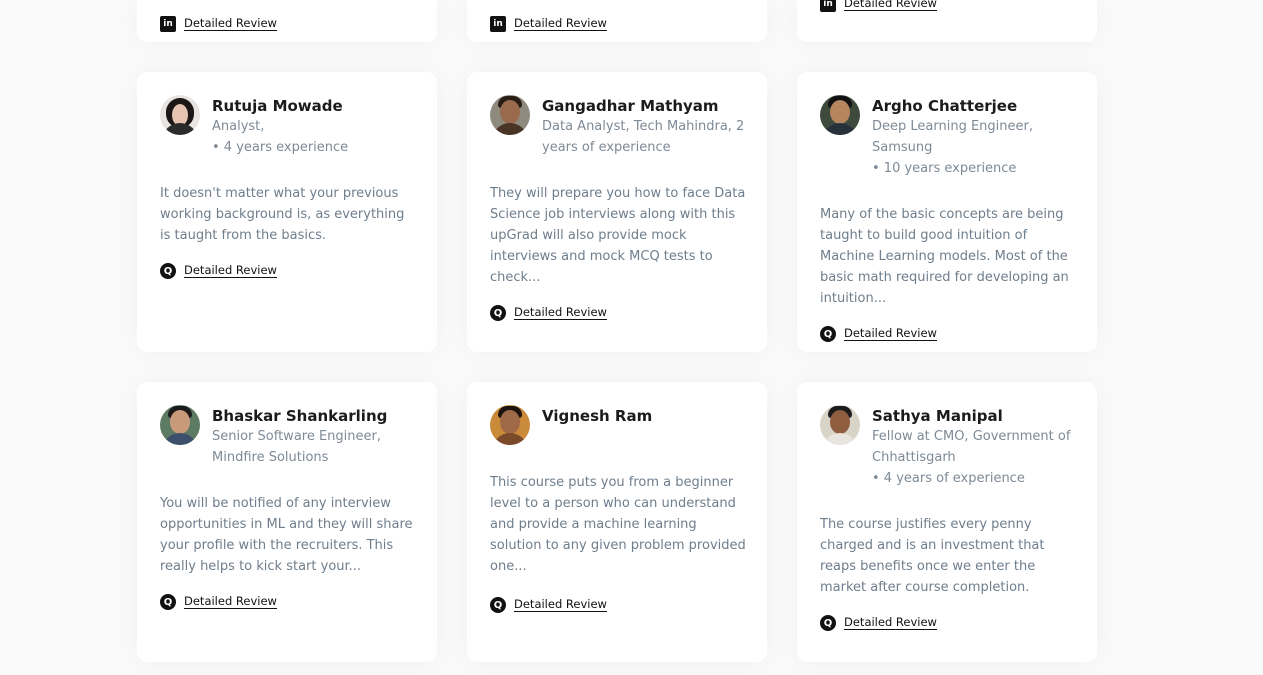 The image size is (1263, 675). Describe the element at coordinates (630, 106) in the screenshot. I see `reviewer-name: Gangadhar Mathyam` at that location.